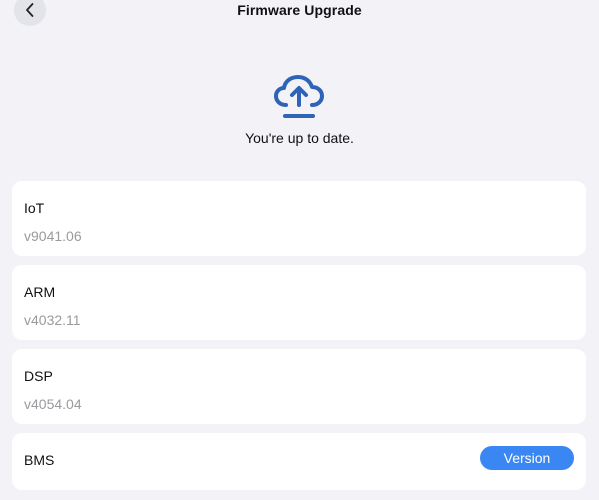  Describe the element at coordinates (299, 386) in the screenshot. I see `firmware-card-dsp: DSP v4054.04` at that location.